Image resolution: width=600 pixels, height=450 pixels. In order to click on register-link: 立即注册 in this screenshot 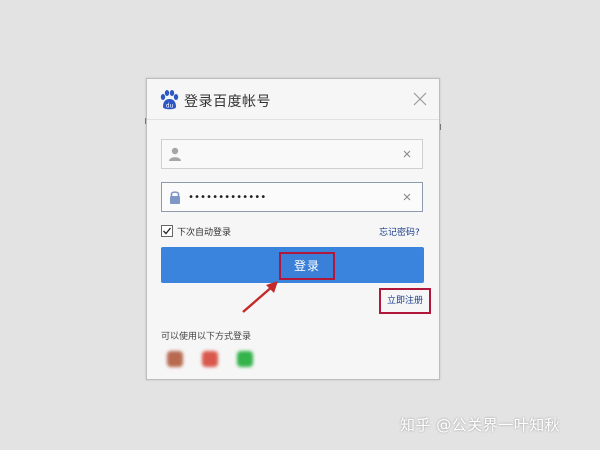, I will do `click(405, 301)`.